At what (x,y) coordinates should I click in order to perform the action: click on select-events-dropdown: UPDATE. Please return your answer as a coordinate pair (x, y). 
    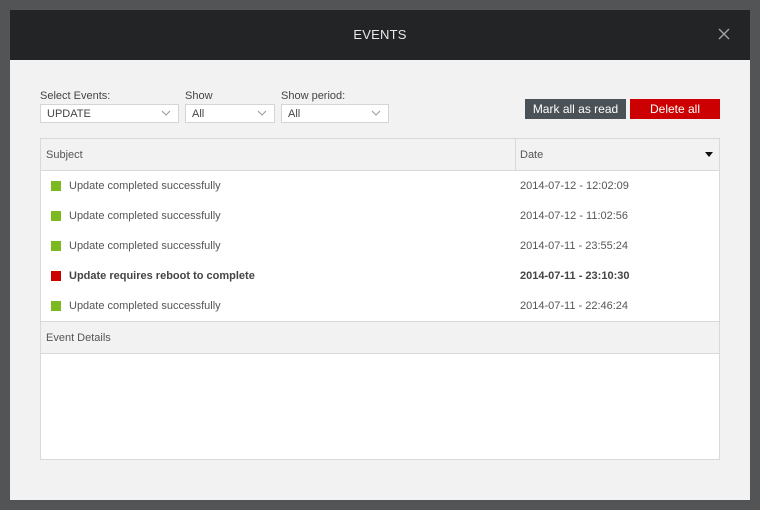
    Looking at the image, I should click on (109, 113).